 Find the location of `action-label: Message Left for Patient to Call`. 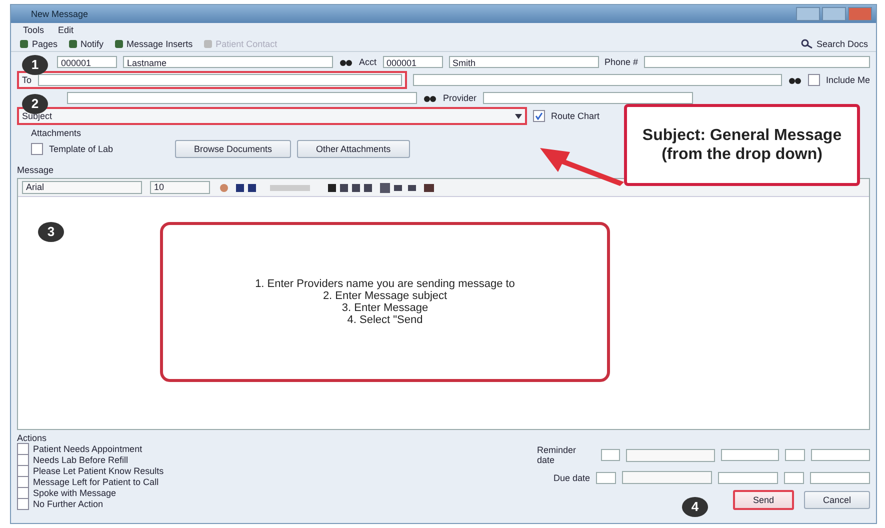

action-label: Message Left for Patient to Call is located at coordinates (96, 481).